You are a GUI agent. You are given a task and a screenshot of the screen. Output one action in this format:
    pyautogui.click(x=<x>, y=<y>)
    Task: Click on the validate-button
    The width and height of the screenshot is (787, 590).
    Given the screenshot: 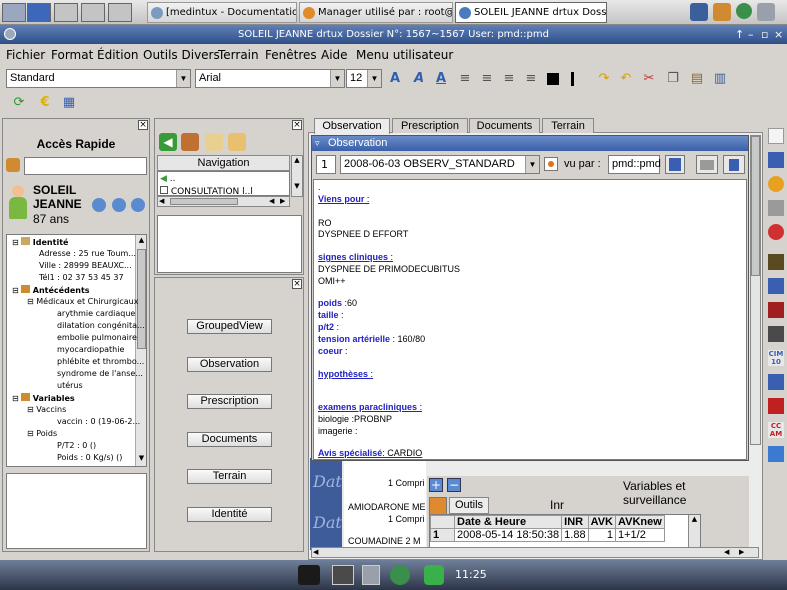 What is the action you would take?
    pyautogui.click(x=551, y=164)
    